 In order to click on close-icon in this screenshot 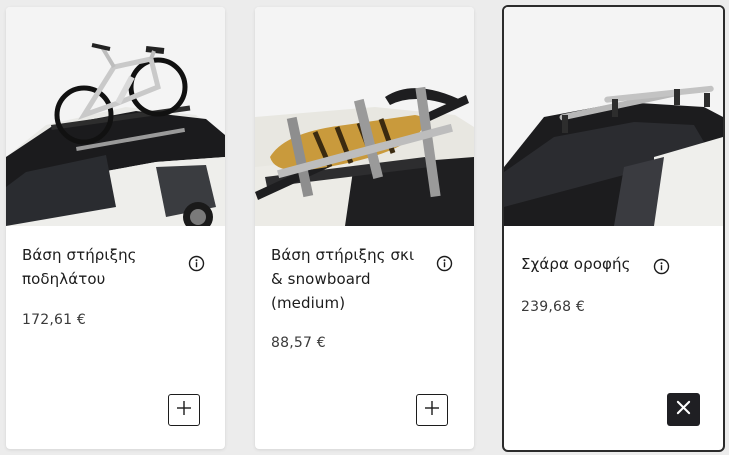, I will do `click(683, 409)`.